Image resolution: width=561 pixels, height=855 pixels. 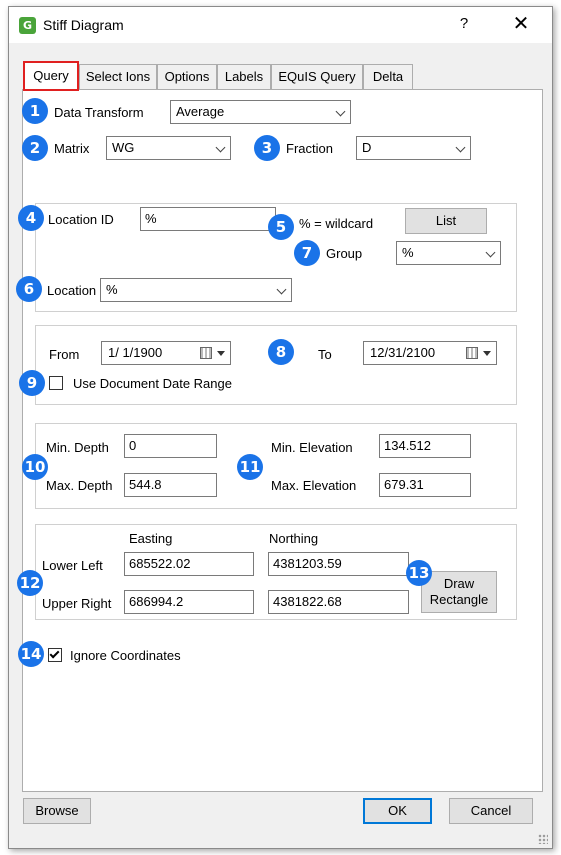 I want to click on data-transform-label: Data Transform, so click(x=99, y=112).